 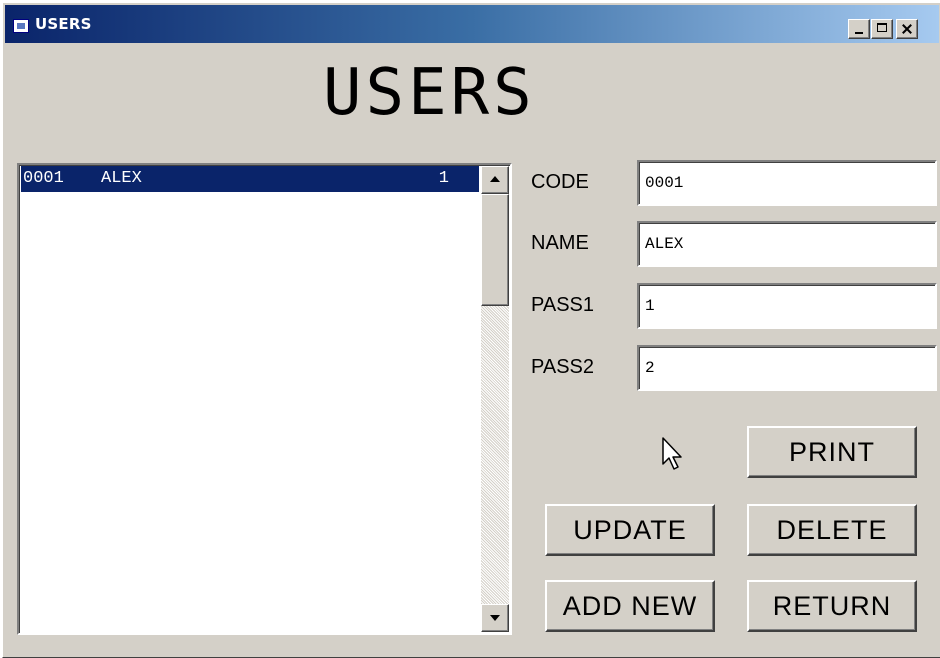 What do you see at coordinates (562, 305) in the screenshot?
I see `pass1-label: PASS1` at bounding box center [562, 305].